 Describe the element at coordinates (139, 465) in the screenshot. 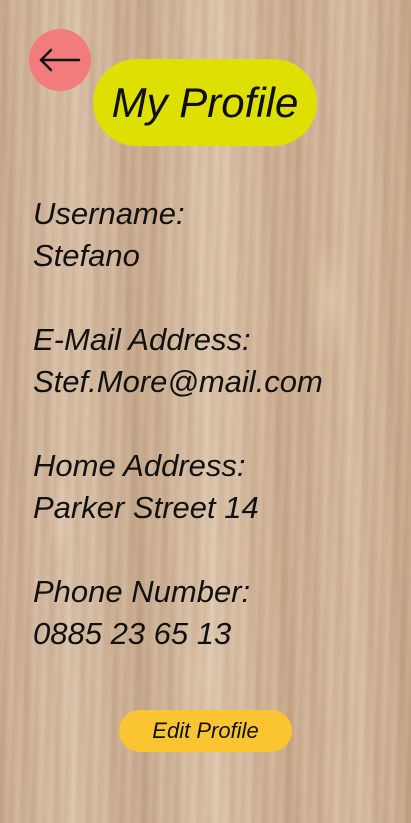

I see `home-address-label: Home Address:` at that location.